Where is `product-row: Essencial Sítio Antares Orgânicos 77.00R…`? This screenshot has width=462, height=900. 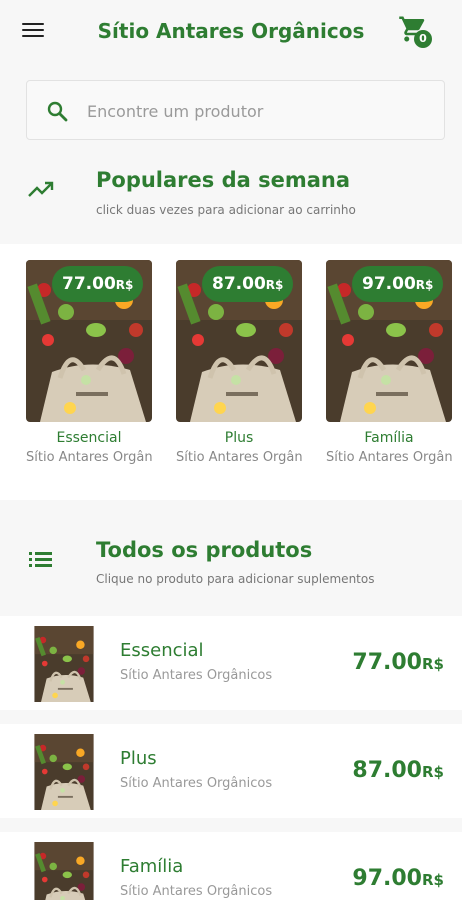 product-row: Essencial Sítio Antares Orgânicos 77.00R… is located at coordinates (231, 663).